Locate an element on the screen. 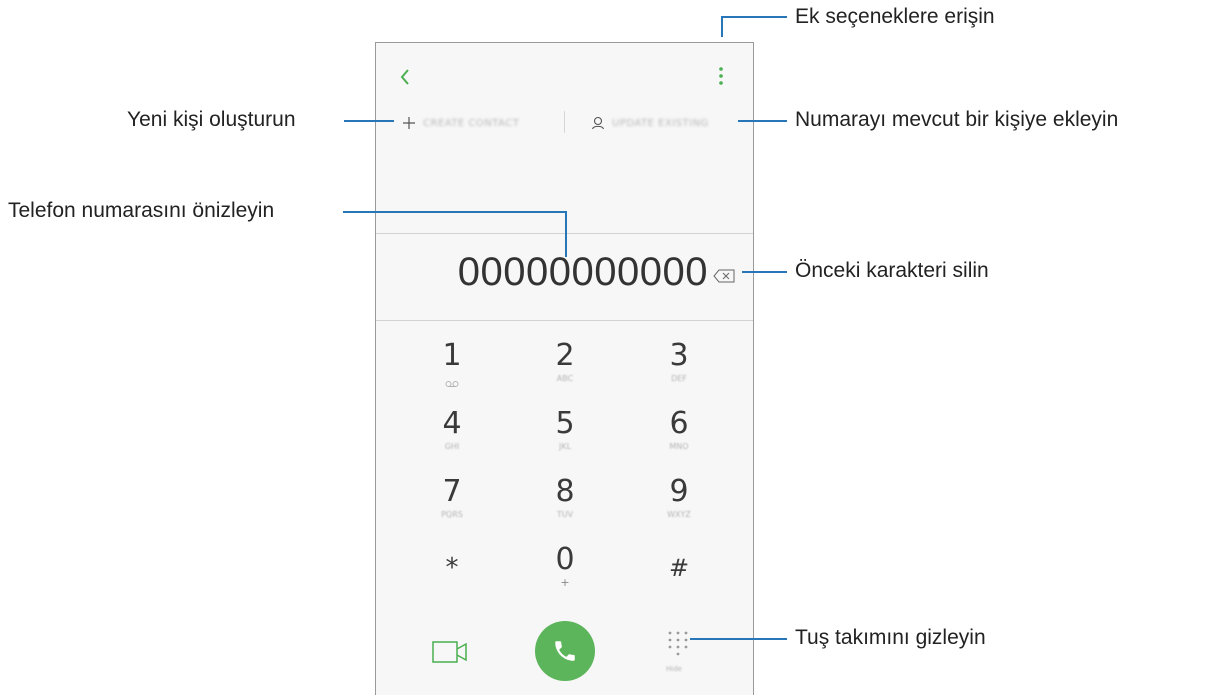 This screenshot has height=695, width=1211. callout-delete-char: Önceki karakteri silin is located at coordinates (892, 270).